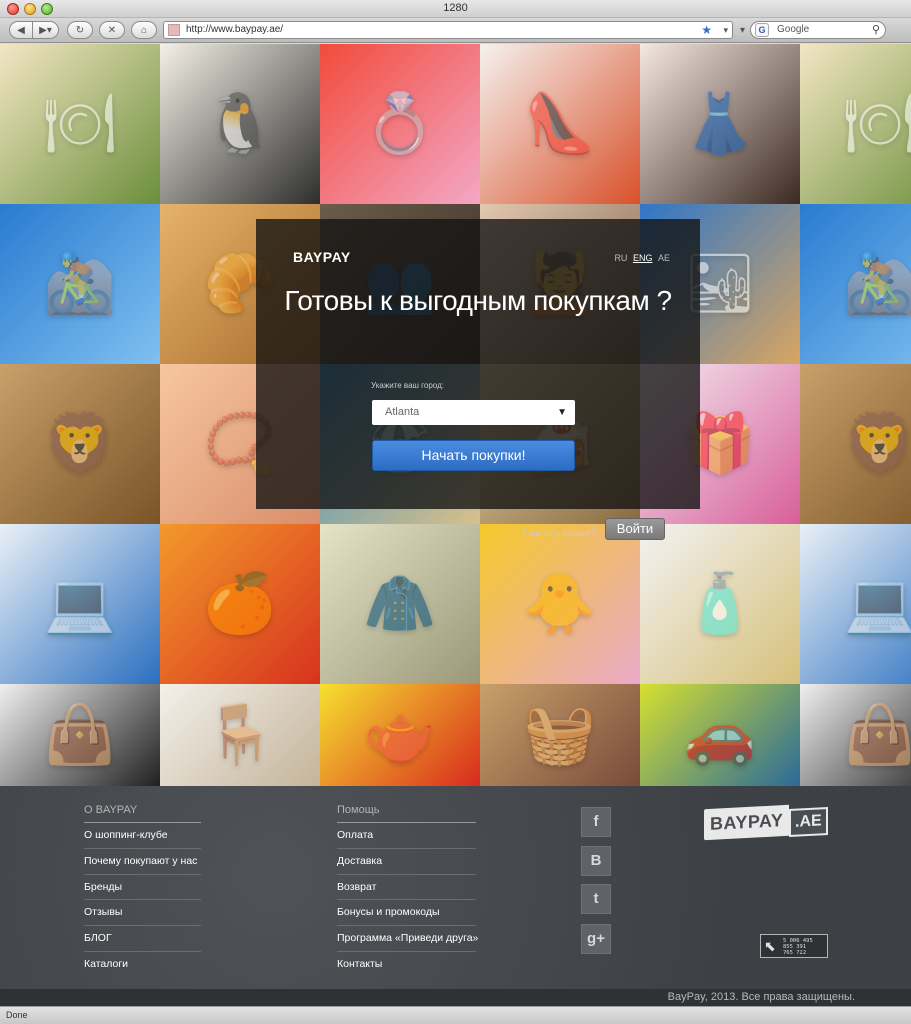  What do you see at coordinates (818, 30) in the screenshot?
I see `search-field: G Google ⚲` at bounding box center [818, 30].